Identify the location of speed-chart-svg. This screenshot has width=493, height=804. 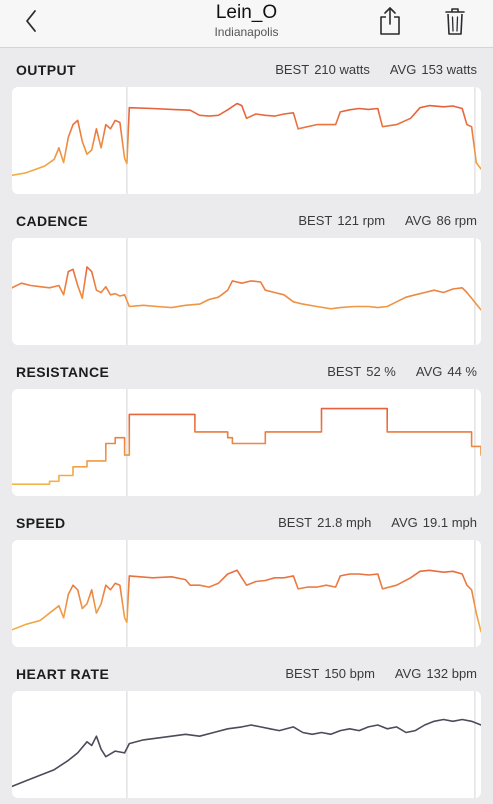
(246, 593).